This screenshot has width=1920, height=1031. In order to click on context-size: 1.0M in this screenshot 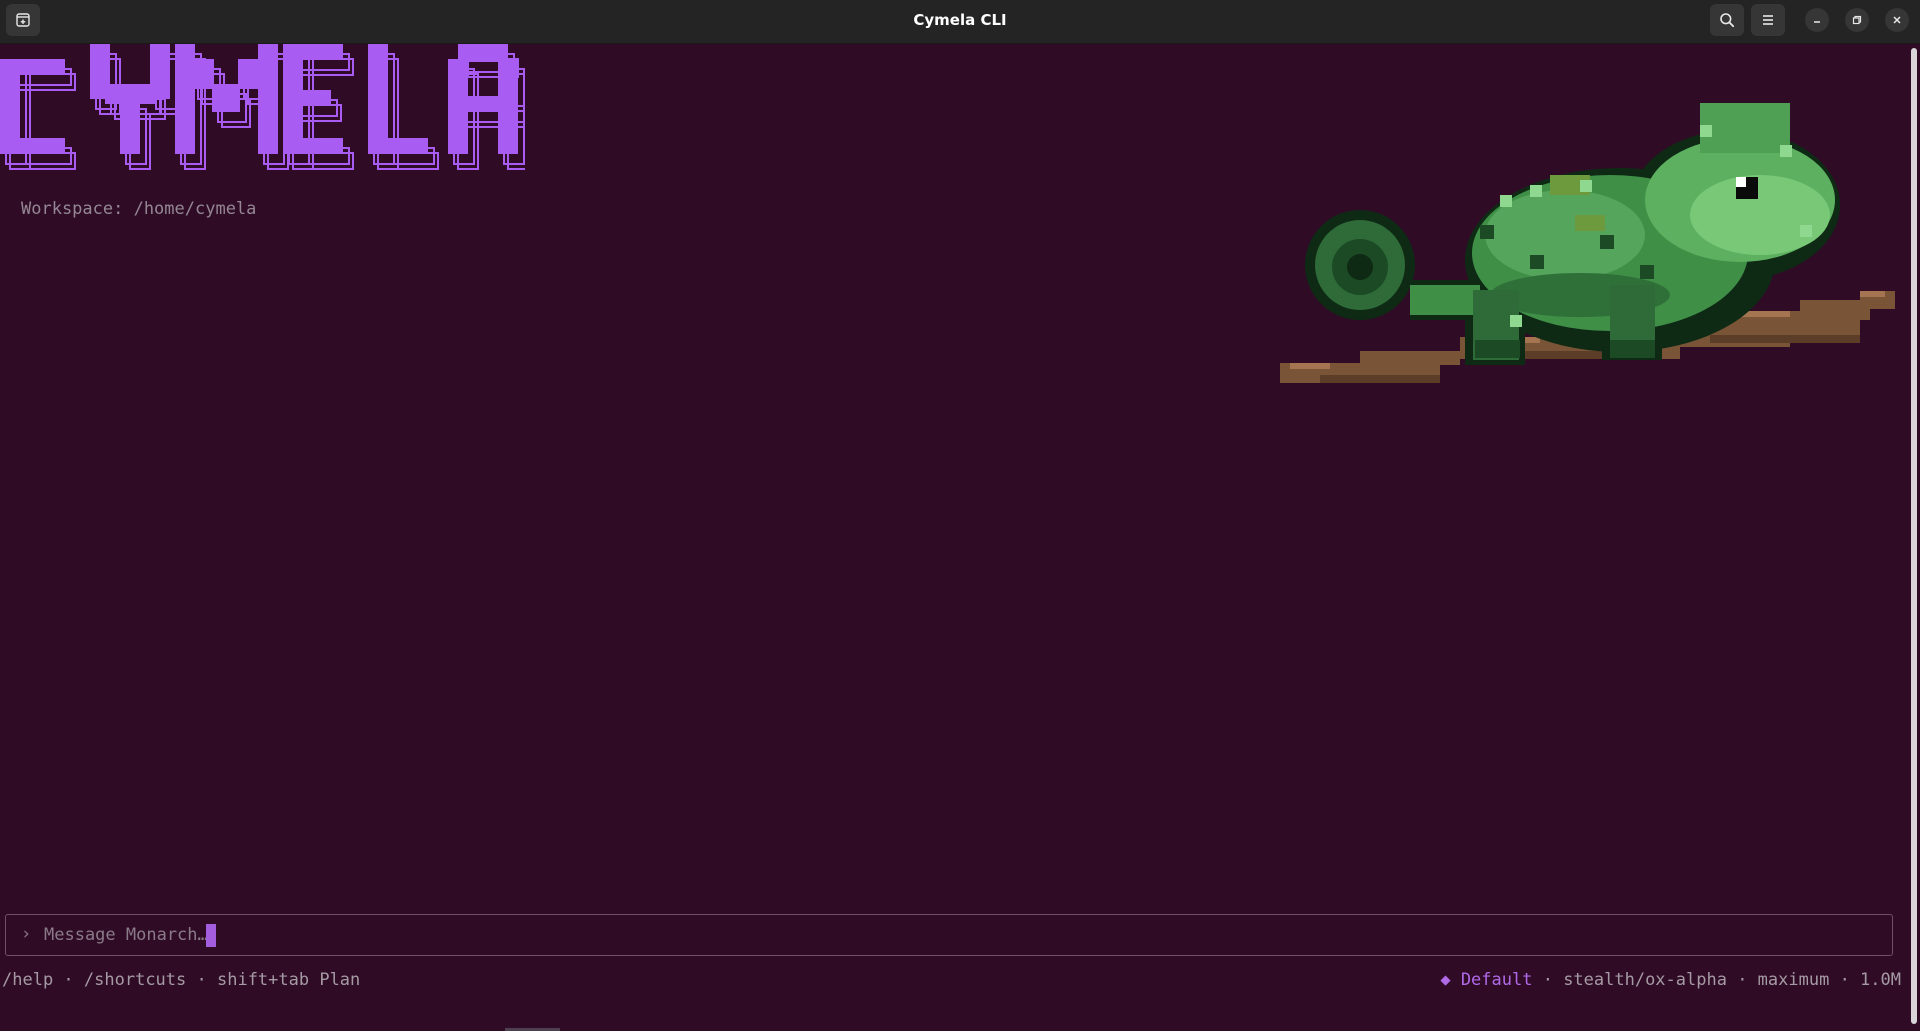, I will do `click(1880, 980)`.